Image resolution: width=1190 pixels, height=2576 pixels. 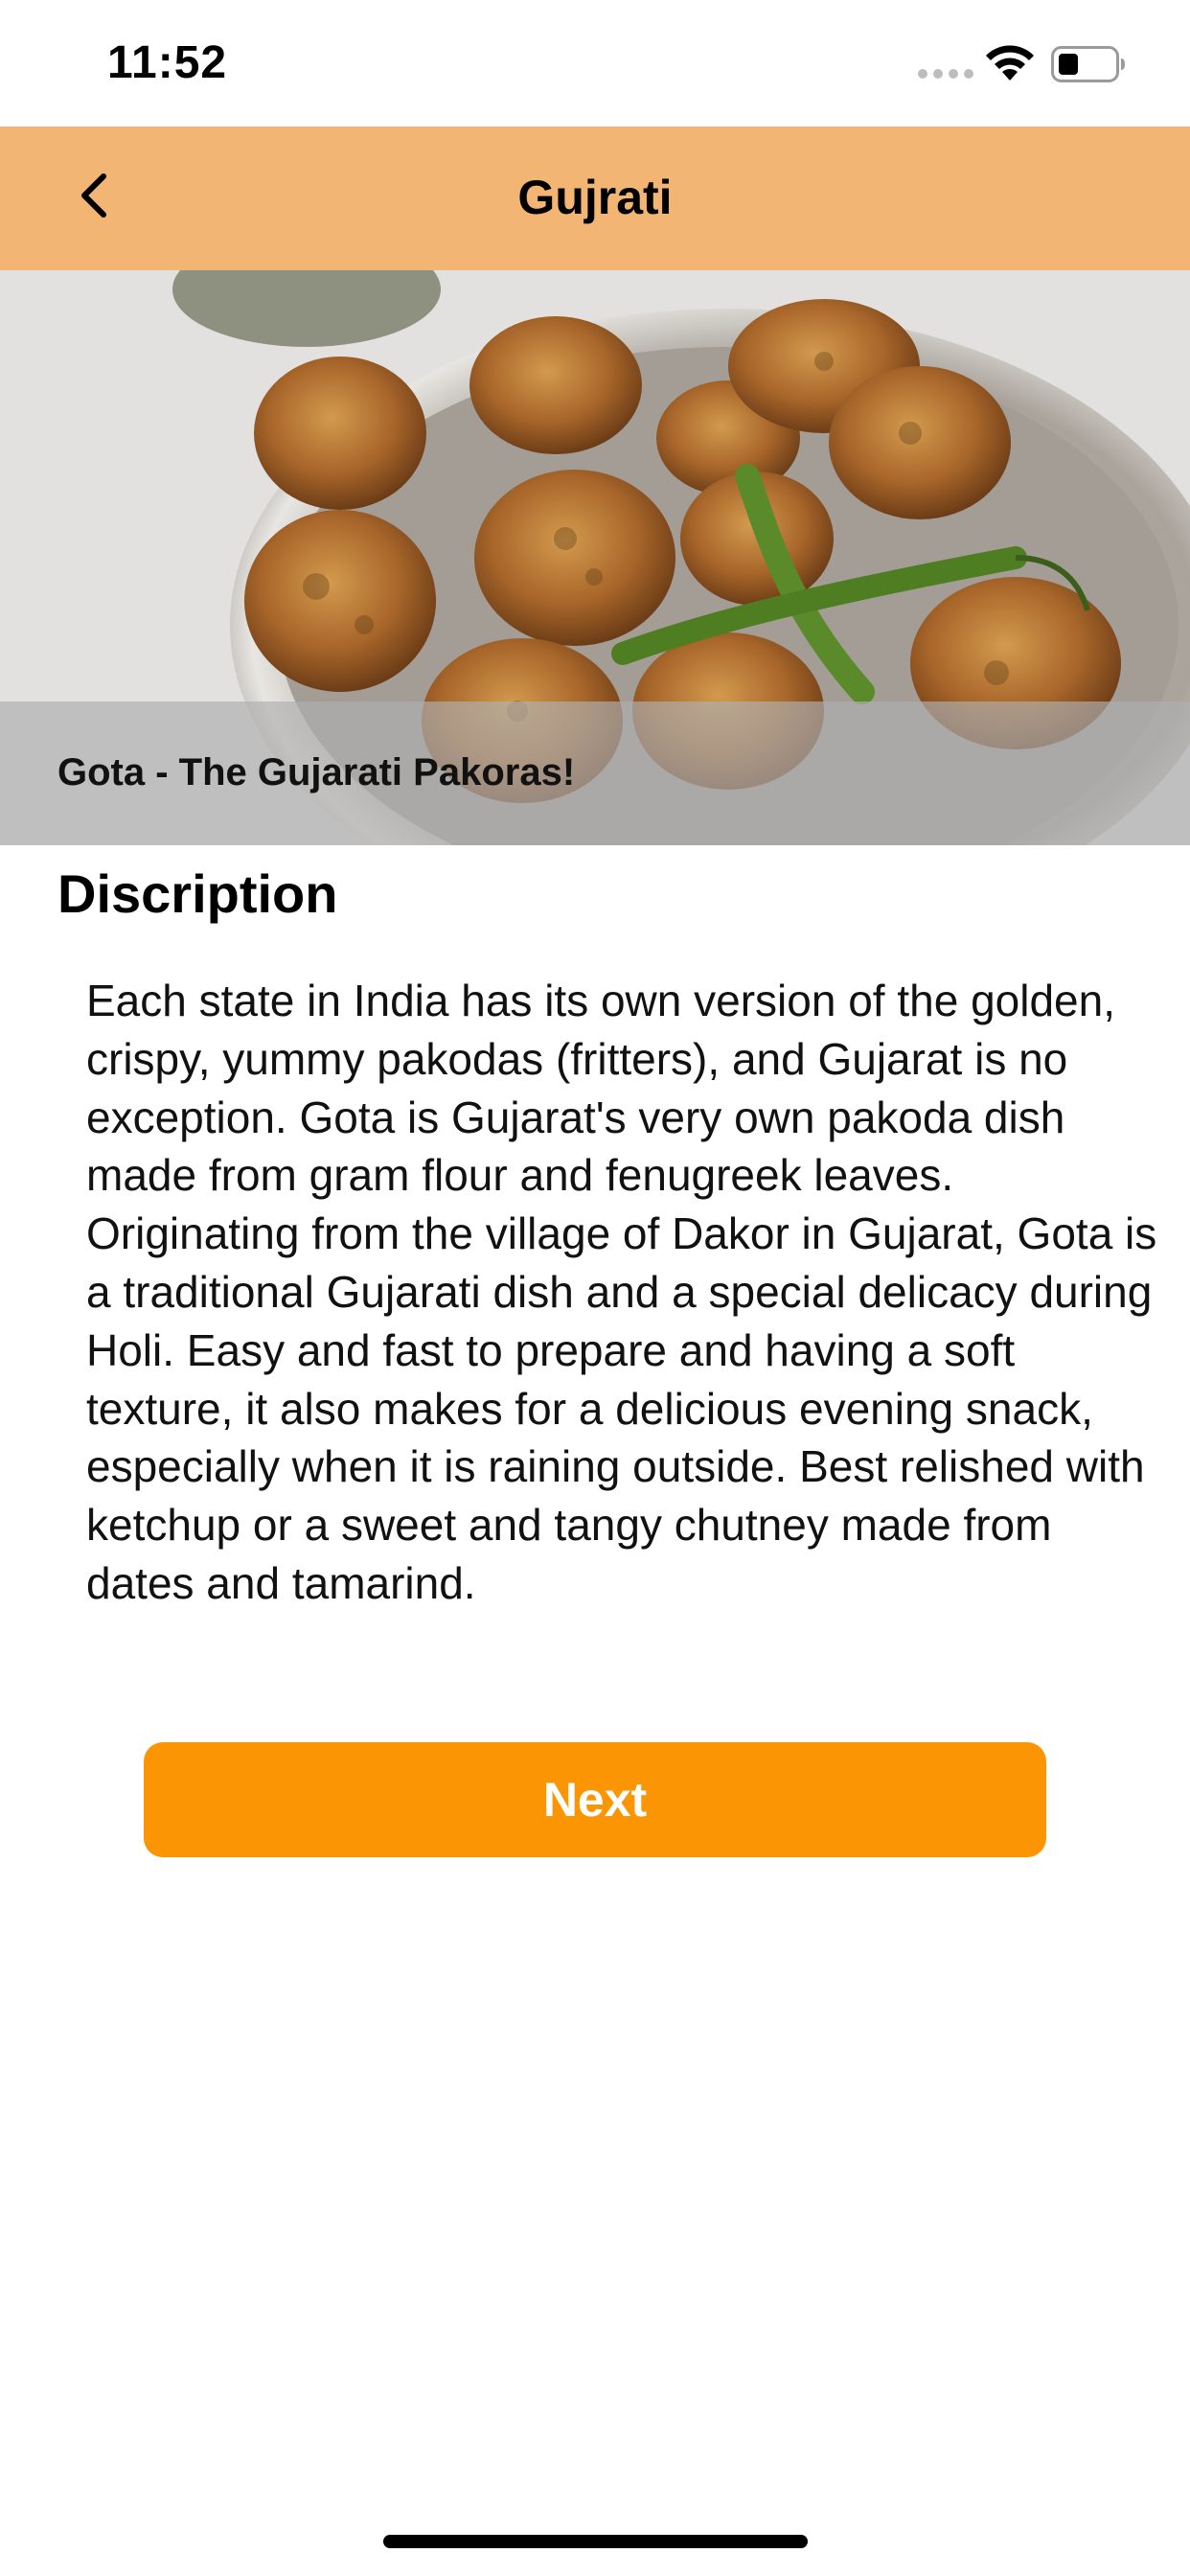 What do you see at coordinates (595, 773) in the screenshot?
I see `hero-caption-band: Gota - The Gujarati Pakoras!` at bounding box center [595, 773].